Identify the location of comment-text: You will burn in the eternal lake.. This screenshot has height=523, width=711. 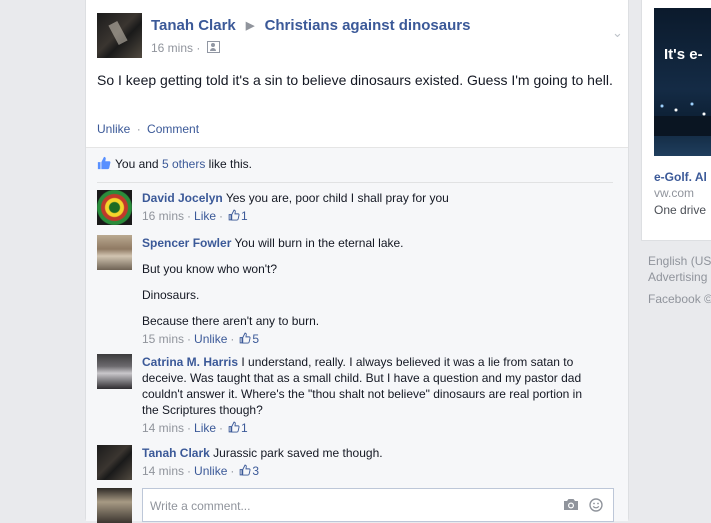
(319, 243).